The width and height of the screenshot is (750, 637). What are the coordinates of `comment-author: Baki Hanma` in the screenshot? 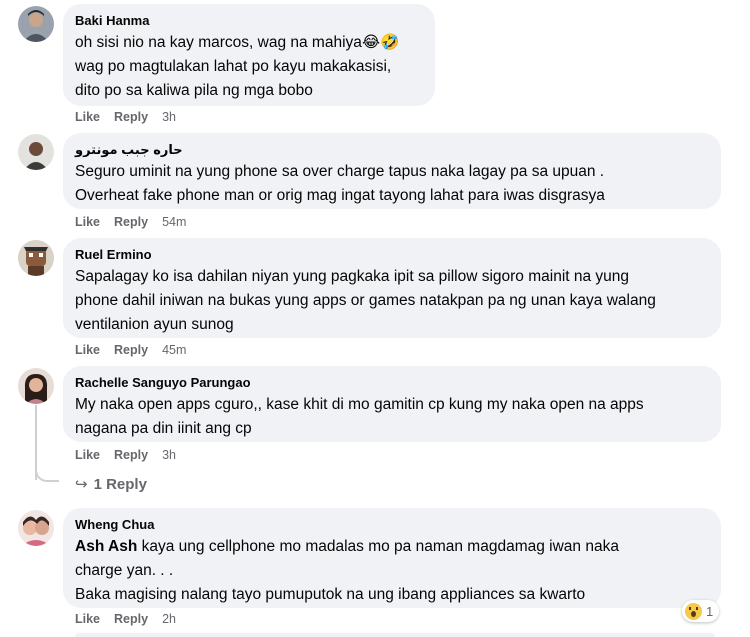 It's located at (249, 20).